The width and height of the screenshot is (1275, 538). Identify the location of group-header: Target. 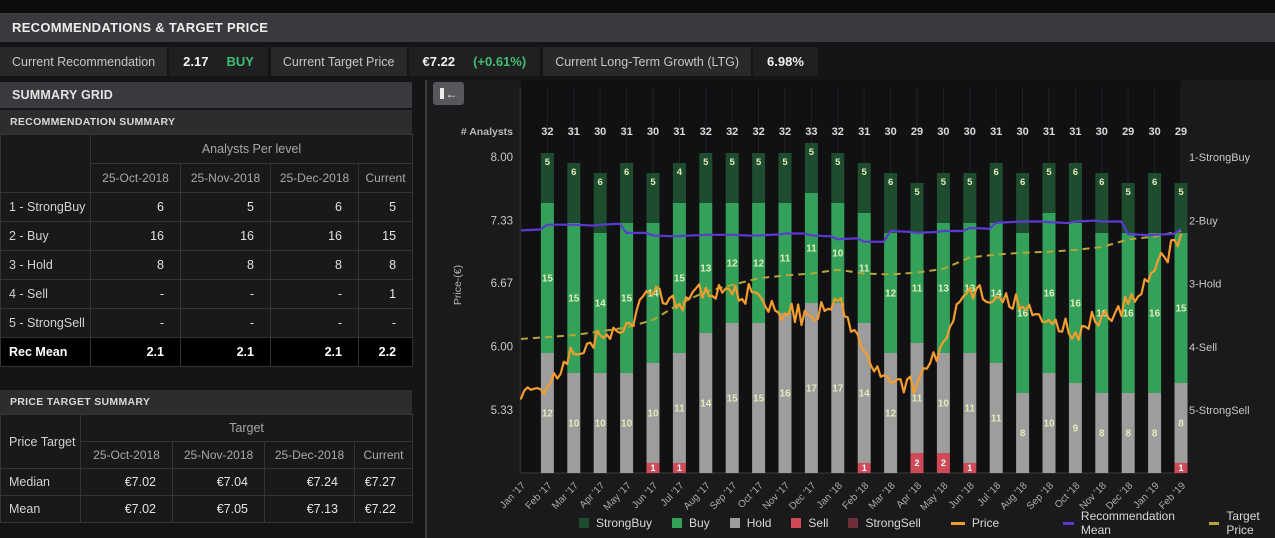
(246, 428).